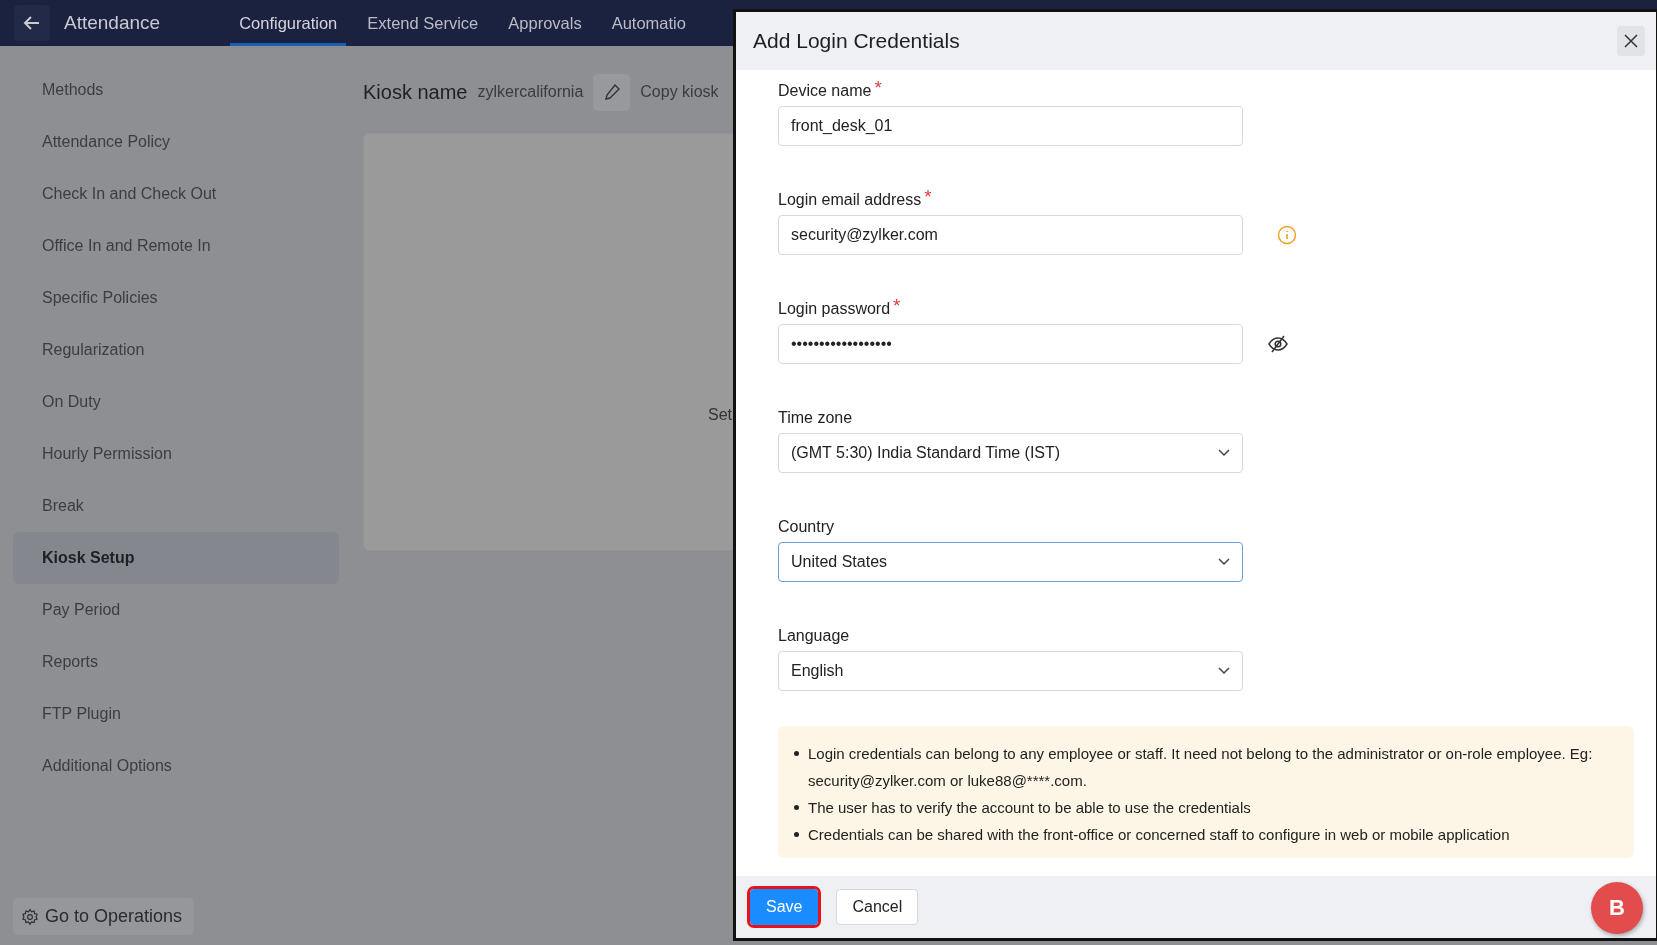  I want to click on field-label: Login password, so click(834, 309).